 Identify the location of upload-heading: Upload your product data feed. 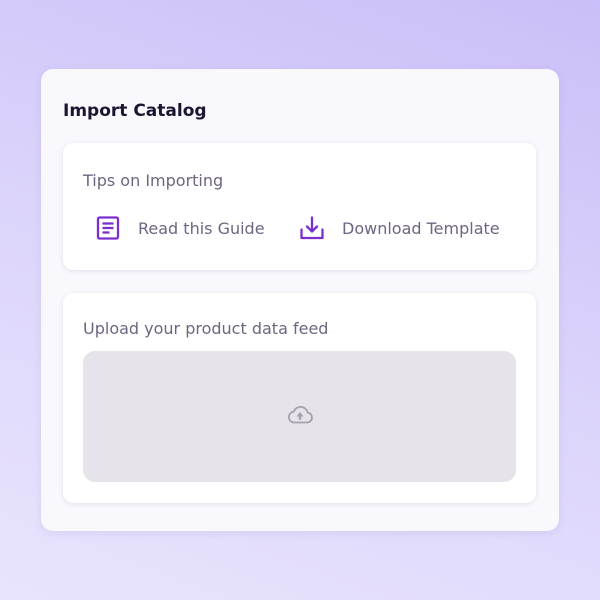
(206, 328).